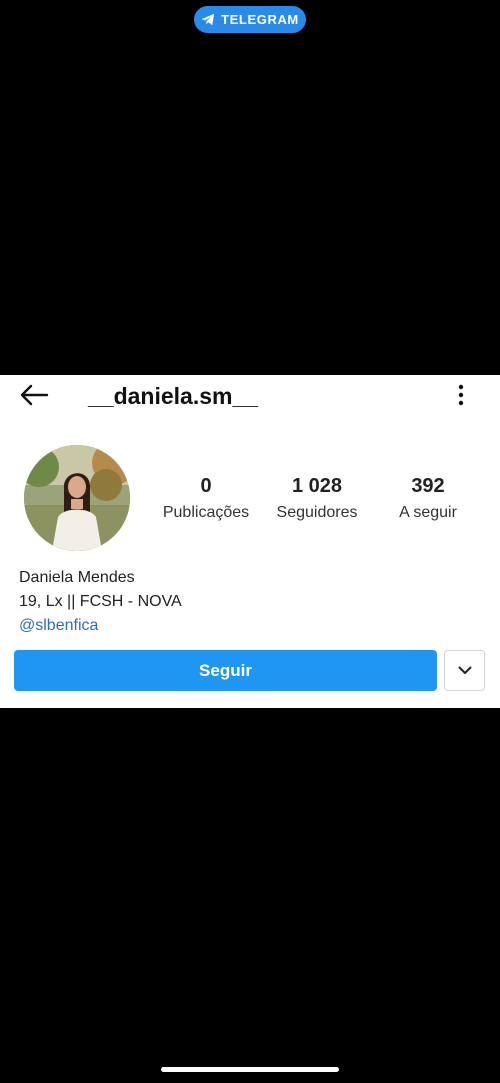 The image size is (500, 1083). I want to click on home-indicator, so click(250, 1069).